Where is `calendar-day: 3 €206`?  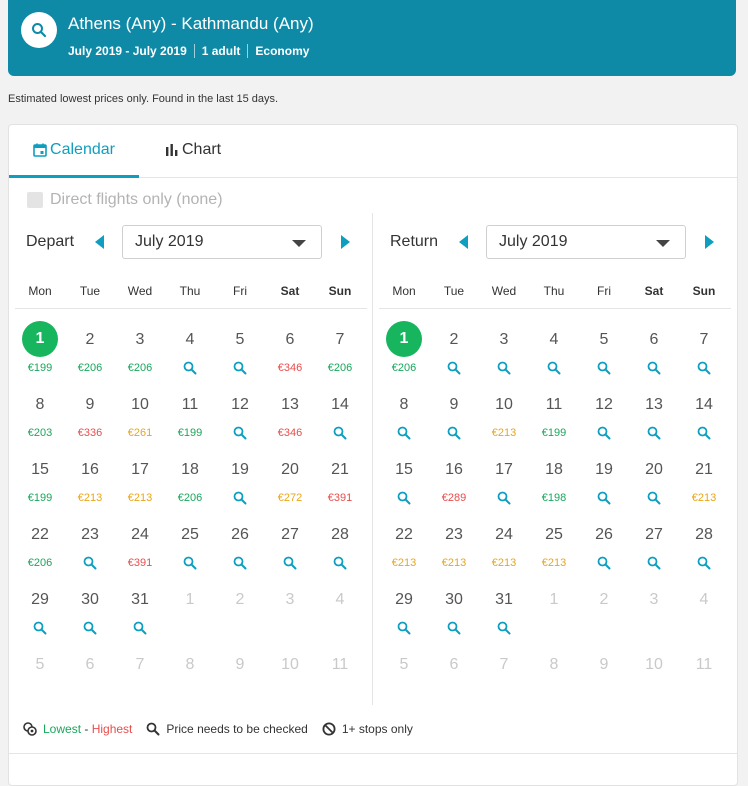
calendar-day: 3 €206 is located at coordinates (140, 357).